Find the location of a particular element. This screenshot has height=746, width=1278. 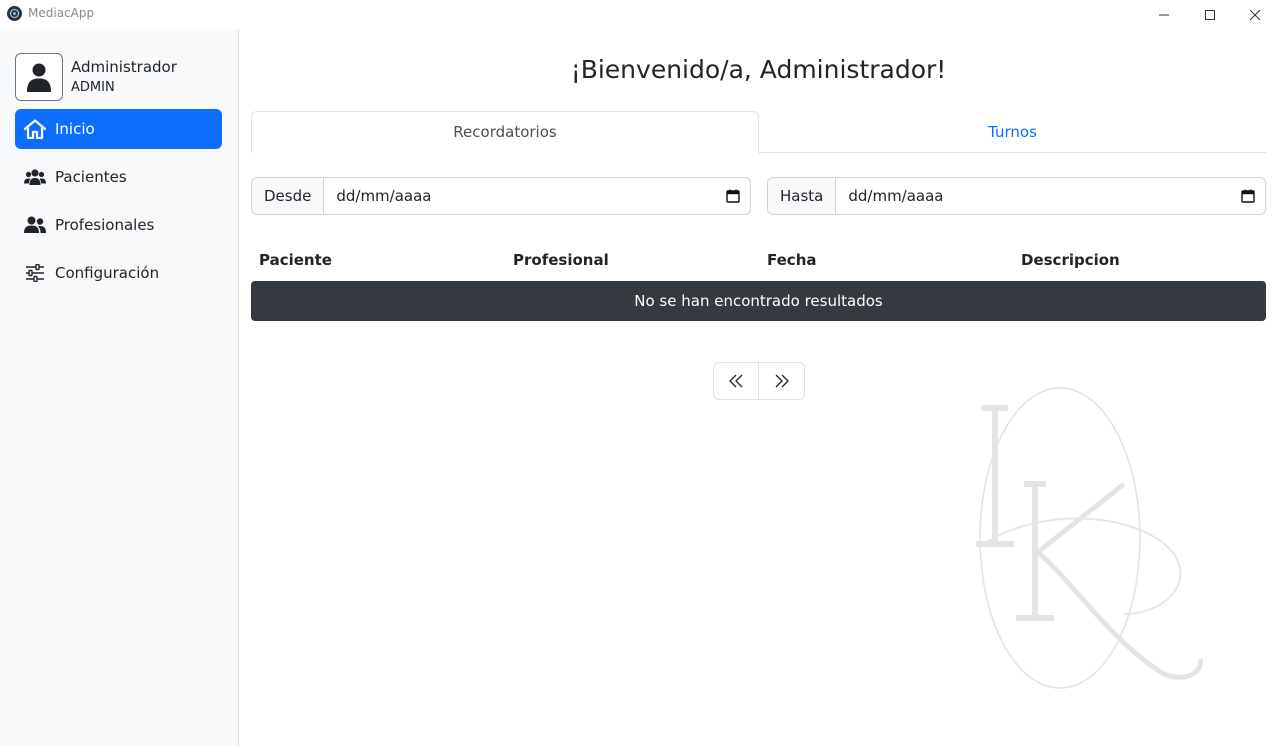

user-group-icon is located at coordinates (35, 225).